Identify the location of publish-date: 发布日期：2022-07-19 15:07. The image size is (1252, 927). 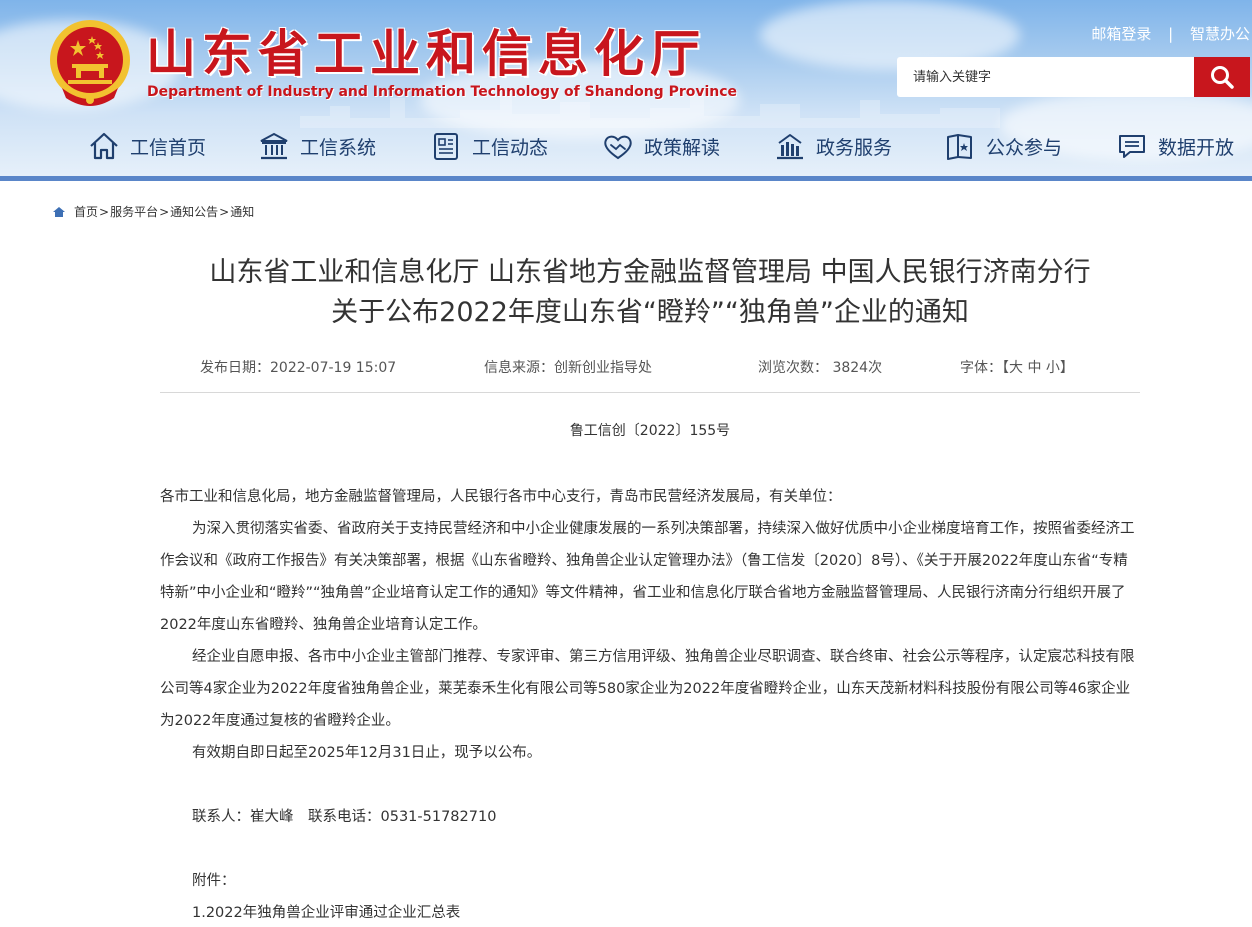
(298, 368).